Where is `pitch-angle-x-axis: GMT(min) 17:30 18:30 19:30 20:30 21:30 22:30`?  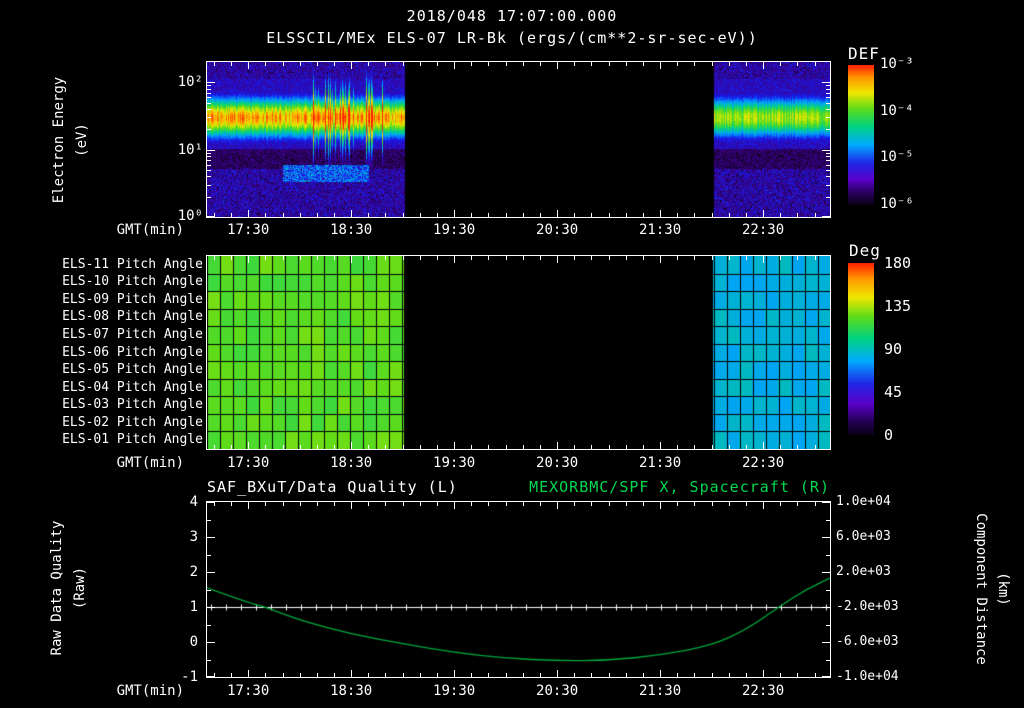 pitch-angle-x-axis: GMT(min) 17:30 18:30 19:30 20:30 21:30 22:30 is located at coordinates (512, 463).